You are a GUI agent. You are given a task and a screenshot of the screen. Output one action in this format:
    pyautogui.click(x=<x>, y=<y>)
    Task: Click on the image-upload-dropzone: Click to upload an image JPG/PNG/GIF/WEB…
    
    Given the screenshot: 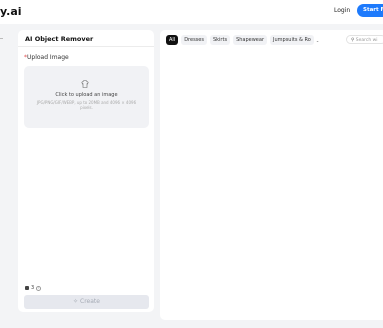 What is the action you would take?
    pyautogui.click(x=86, y=97)
    